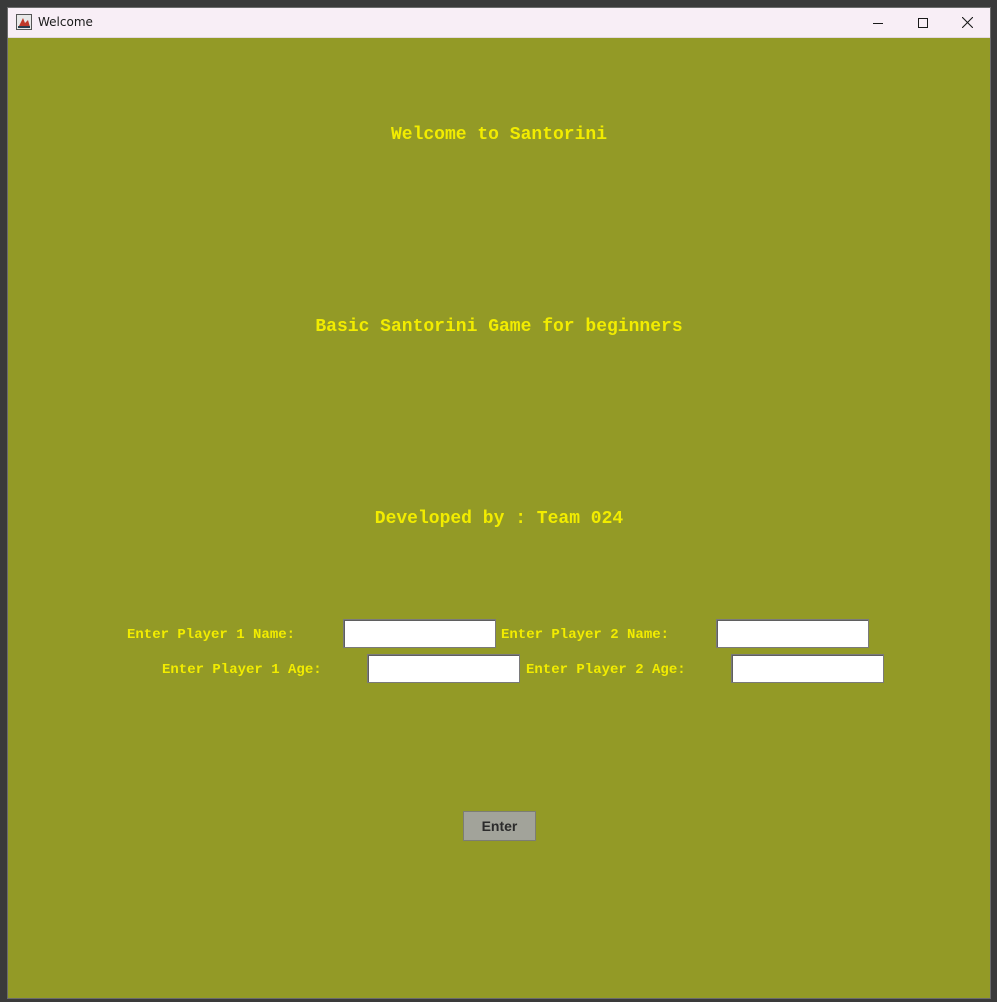 This screenshot has width=997, height=1002. Describe the element at coordinates (792, 633) in the screenshot. I see `player2-name-input` at that location.